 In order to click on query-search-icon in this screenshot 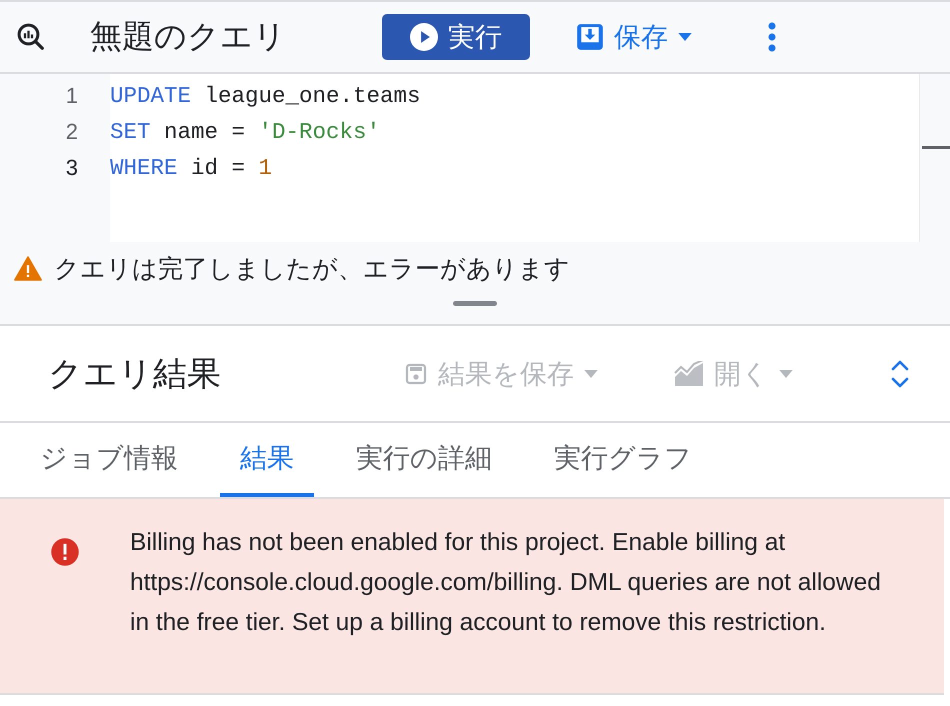, I will do `click(31, 37)`.